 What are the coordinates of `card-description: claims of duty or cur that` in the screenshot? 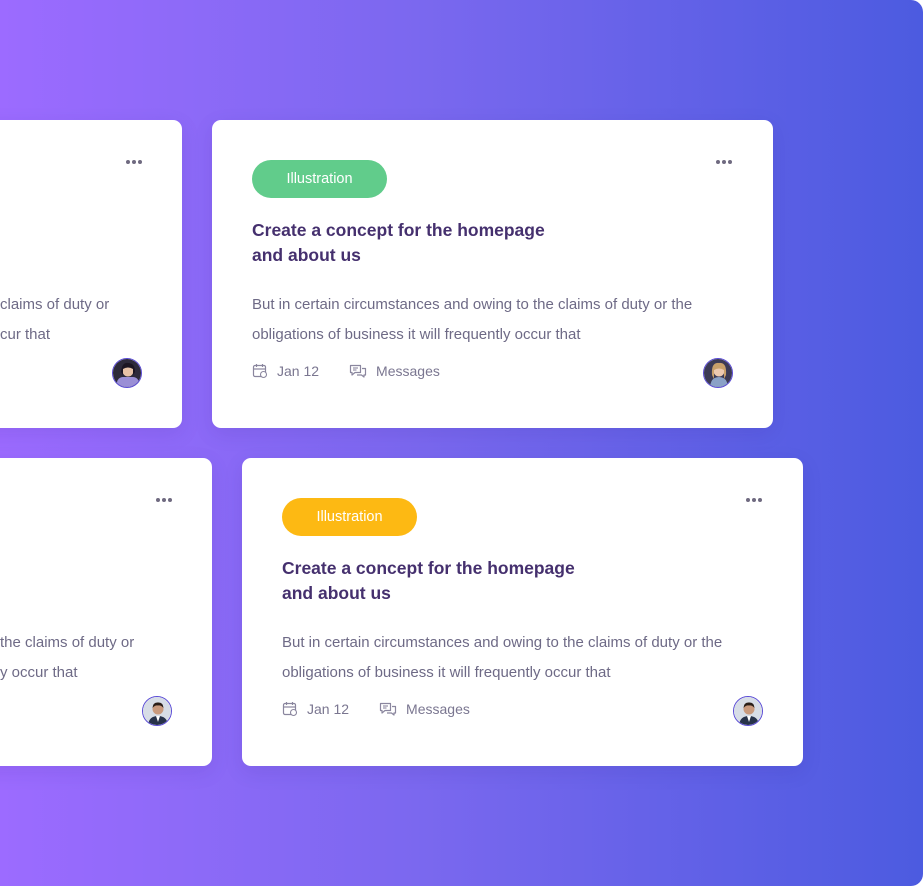 It's located at (55, 319).